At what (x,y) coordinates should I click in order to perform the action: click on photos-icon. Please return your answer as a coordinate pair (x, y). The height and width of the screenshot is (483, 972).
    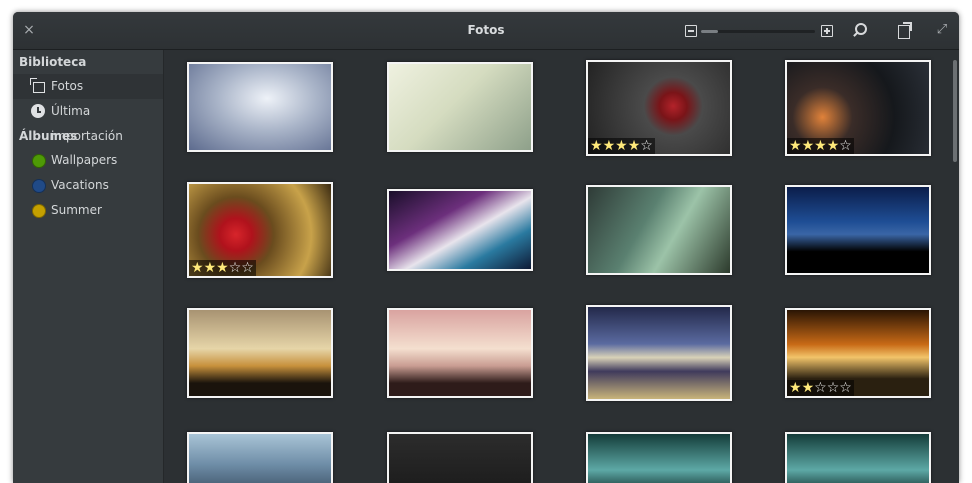
    Looking at the image, I should click on (37, 85).